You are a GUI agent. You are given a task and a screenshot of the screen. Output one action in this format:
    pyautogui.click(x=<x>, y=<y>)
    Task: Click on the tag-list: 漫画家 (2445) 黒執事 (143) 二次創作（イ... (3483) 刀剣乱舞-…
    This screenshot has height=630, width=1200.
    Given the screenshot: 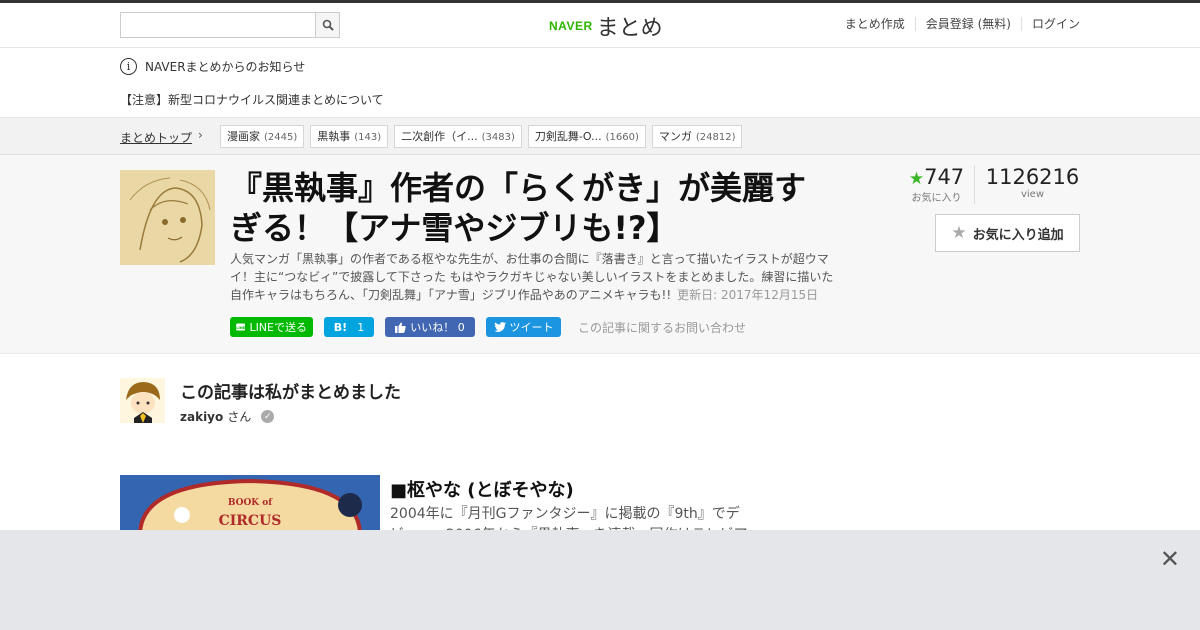 What is the action you would take?
    pyautogui.click(x=481, y=136)
    